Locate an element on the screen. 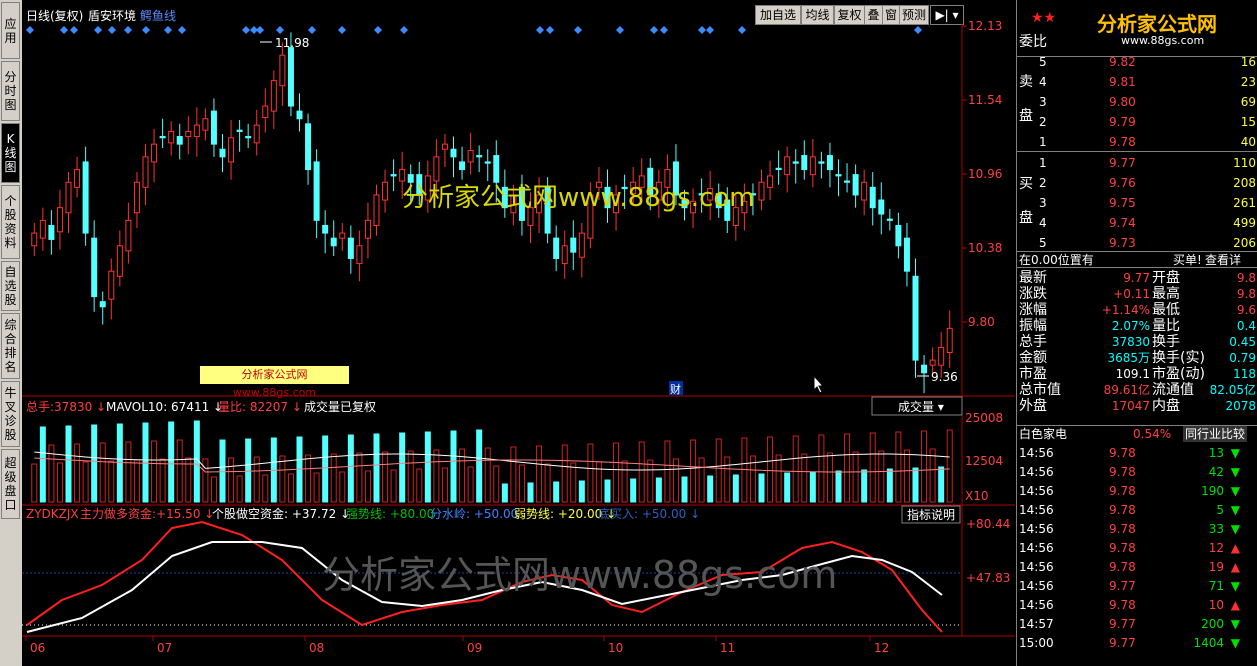  quote-row-7: 总市值 89.61亿 流通值 82.05亿 is located at coordinates (1137, 390).